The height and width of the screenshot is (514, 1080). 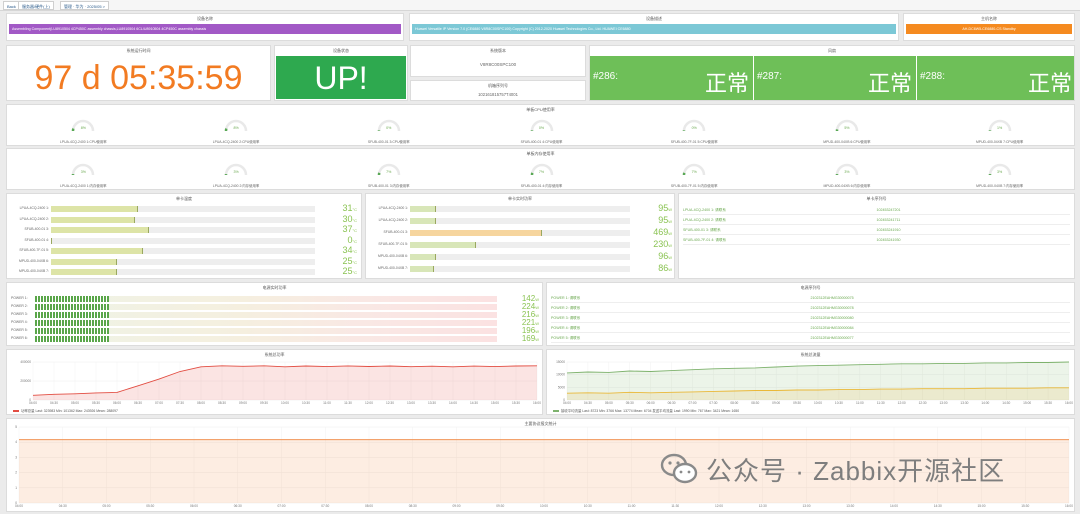 What do you see at coordinates (810, 328) in the screenshot?
I see `psu_serial-row: POWER 4: 请联系 2102312EAHMG30000084` at bounding box center [810, 328].